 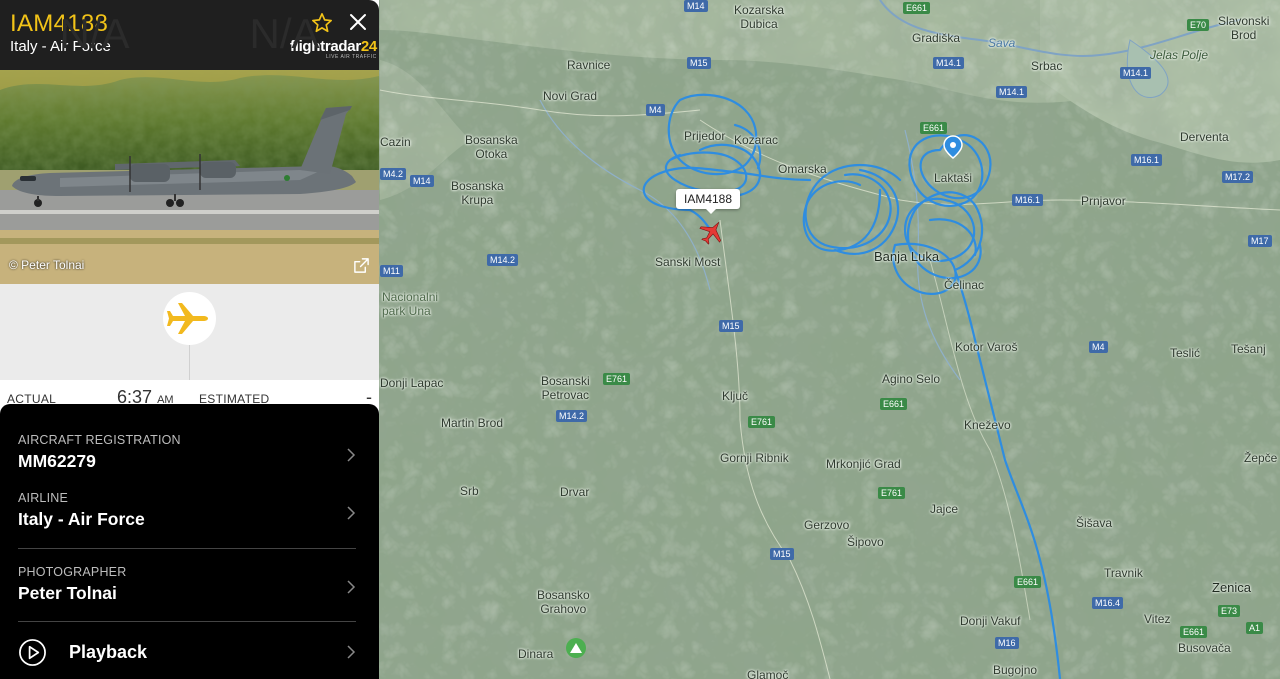 What do you see at coordinates (108, 652) in the screenshot?
I see `playback-button: Playback` at bounding box center [108, 652].